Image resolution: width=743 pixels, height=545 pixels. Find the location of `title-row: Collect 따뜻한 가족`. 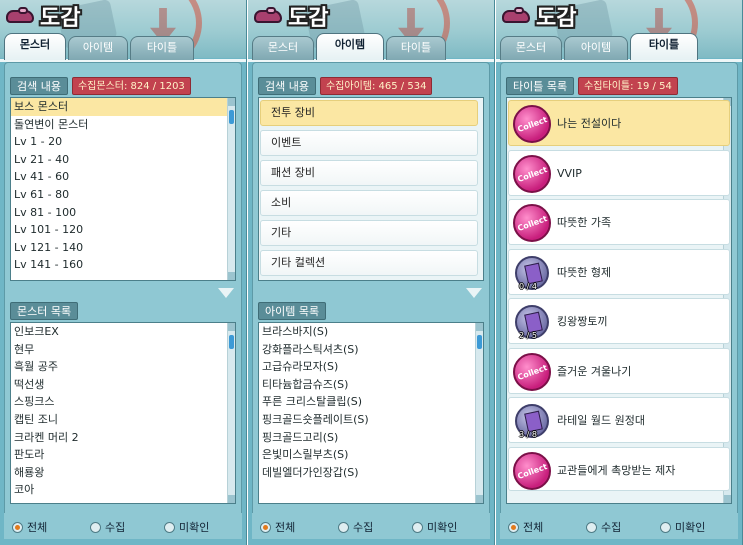

title-row: Collect 따뜻한 가족 is located at coordinates (619, 222).